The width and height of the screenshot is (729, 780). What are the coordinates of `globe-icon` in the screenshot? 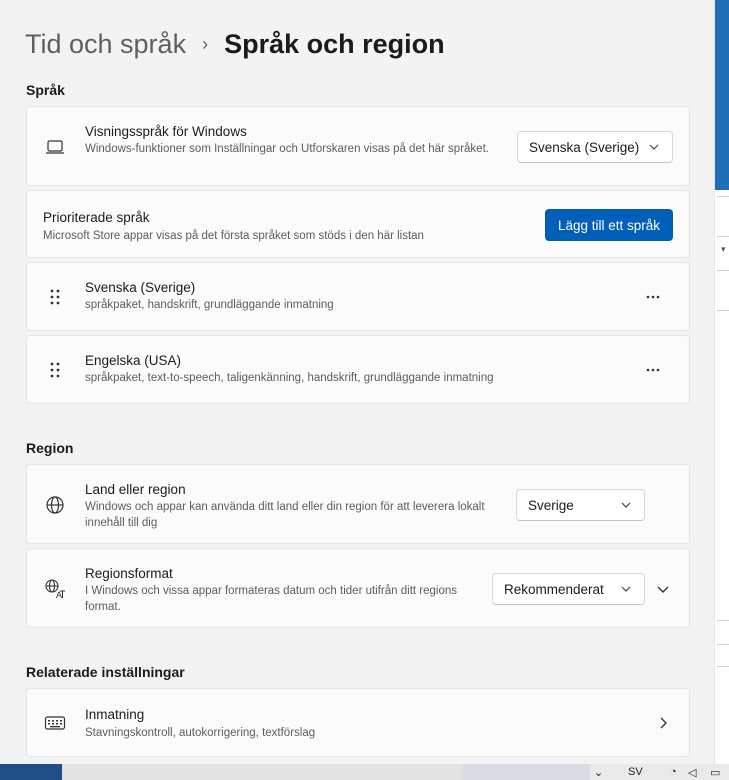 It's located at (55, 505).